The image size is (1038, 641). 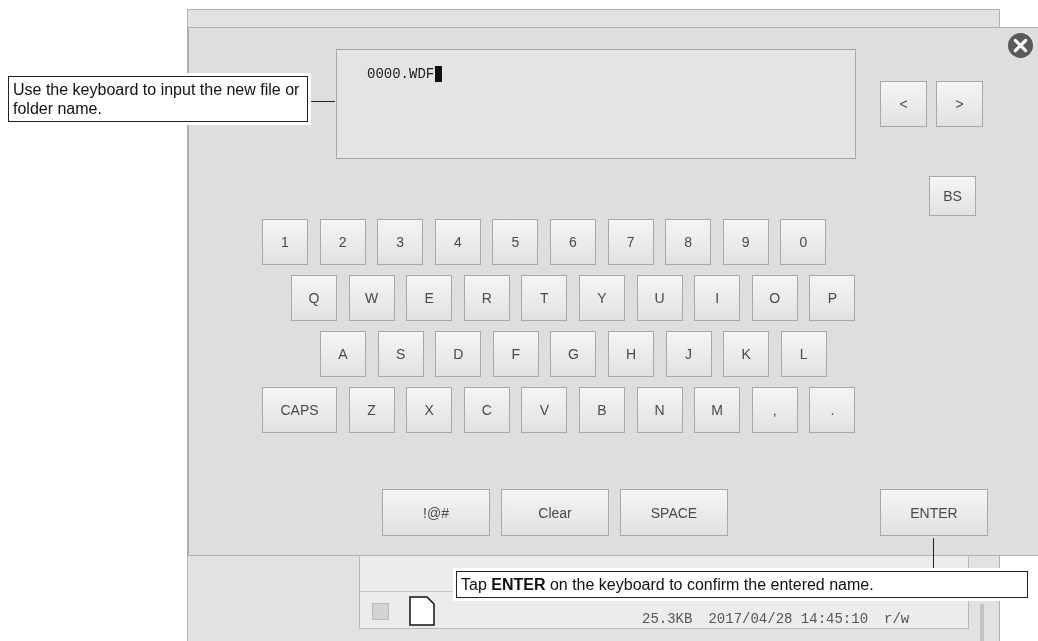 What do you see at coordinates (158, 99) in the screenshot?
I see `callout-text: Use the keyboard to input the new file or folder name.` at bounding box center [158, 99].